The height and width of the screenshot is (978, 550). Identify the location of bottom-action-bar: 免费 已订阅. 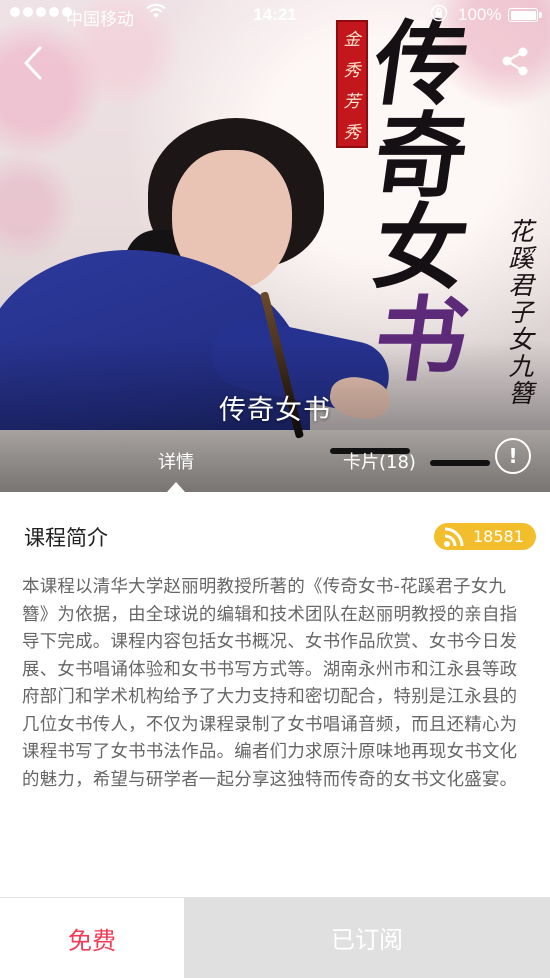
(275, 937).